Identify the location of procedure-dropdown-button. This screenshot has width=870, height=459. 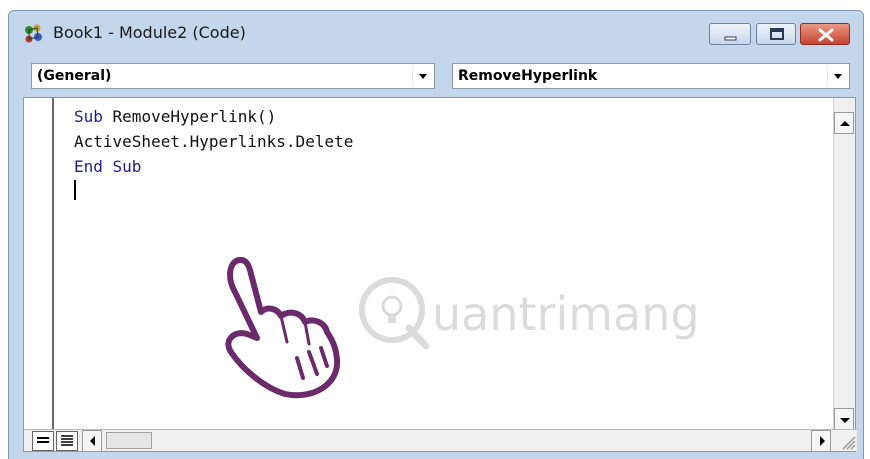
(837, 76).